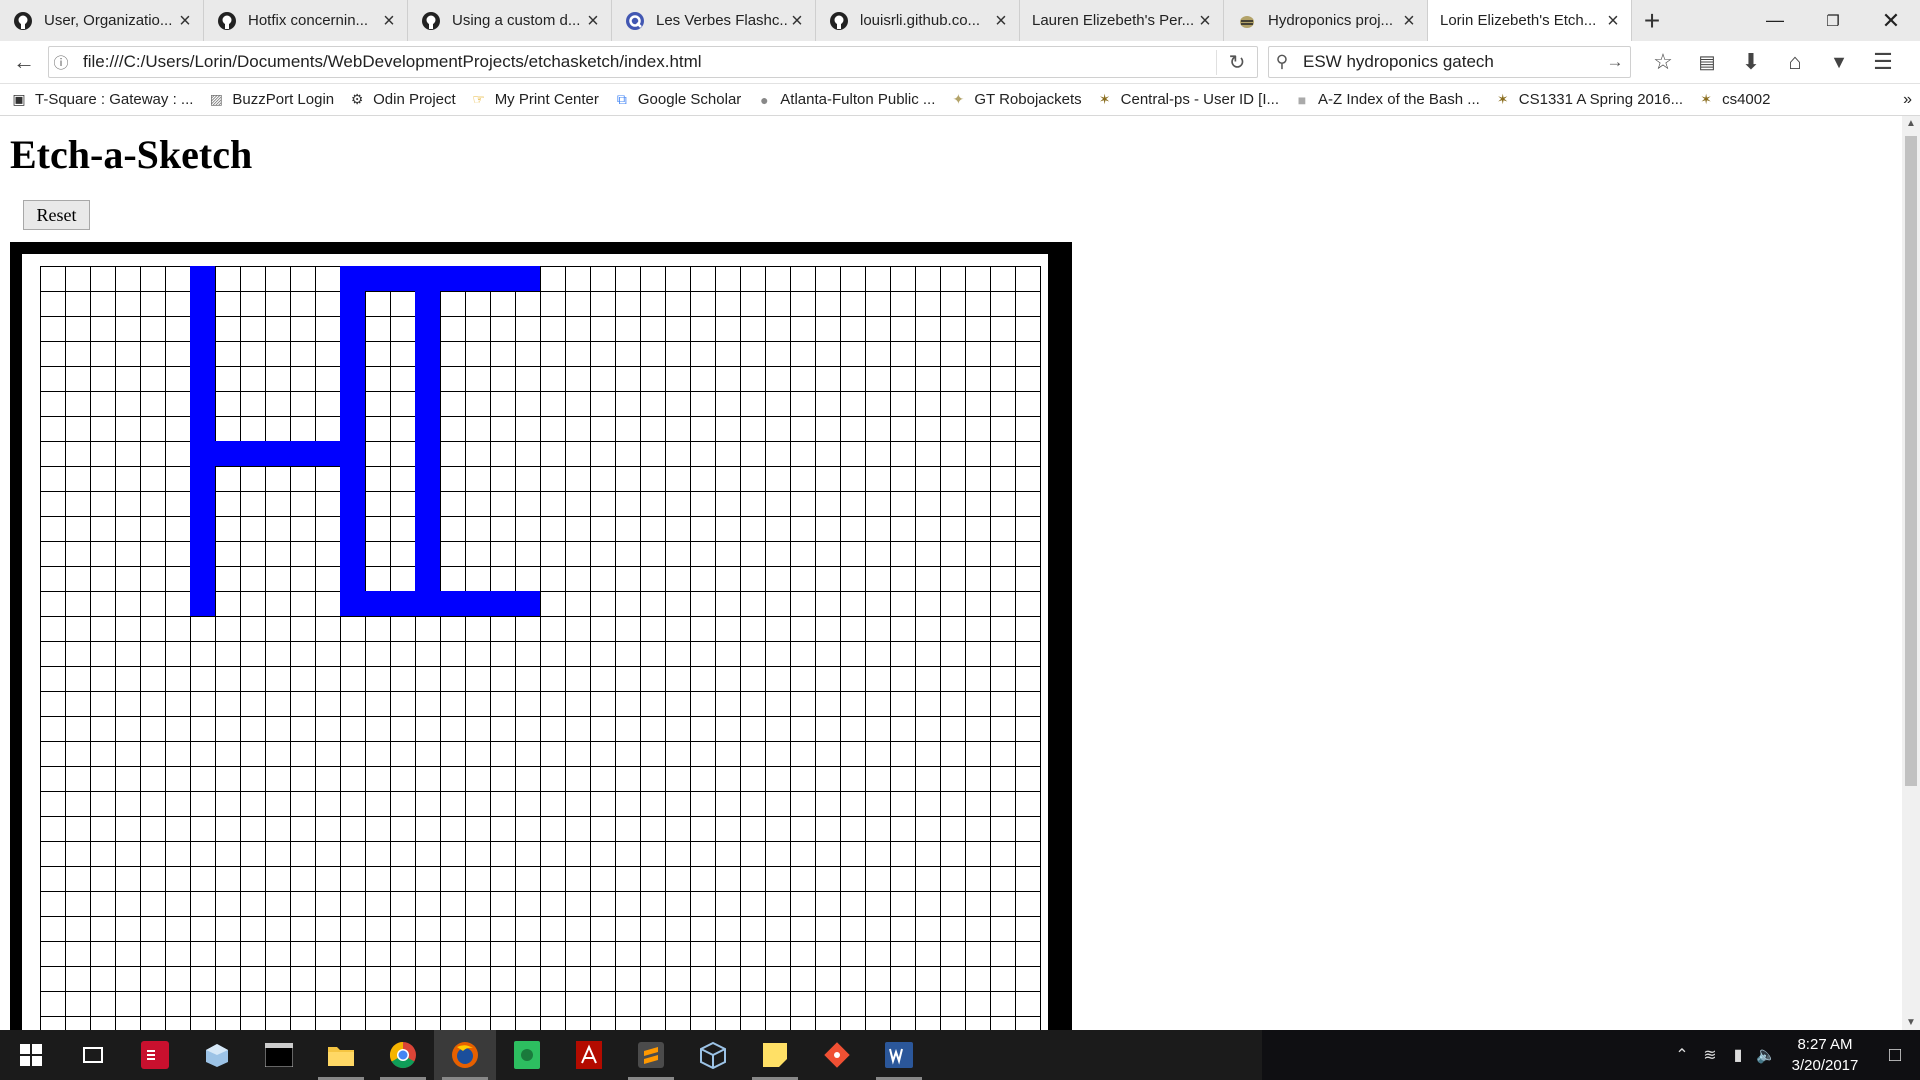 This screenshot has width=1920, height=1080. I want to click on taskbar-word, so click(899, 1055).